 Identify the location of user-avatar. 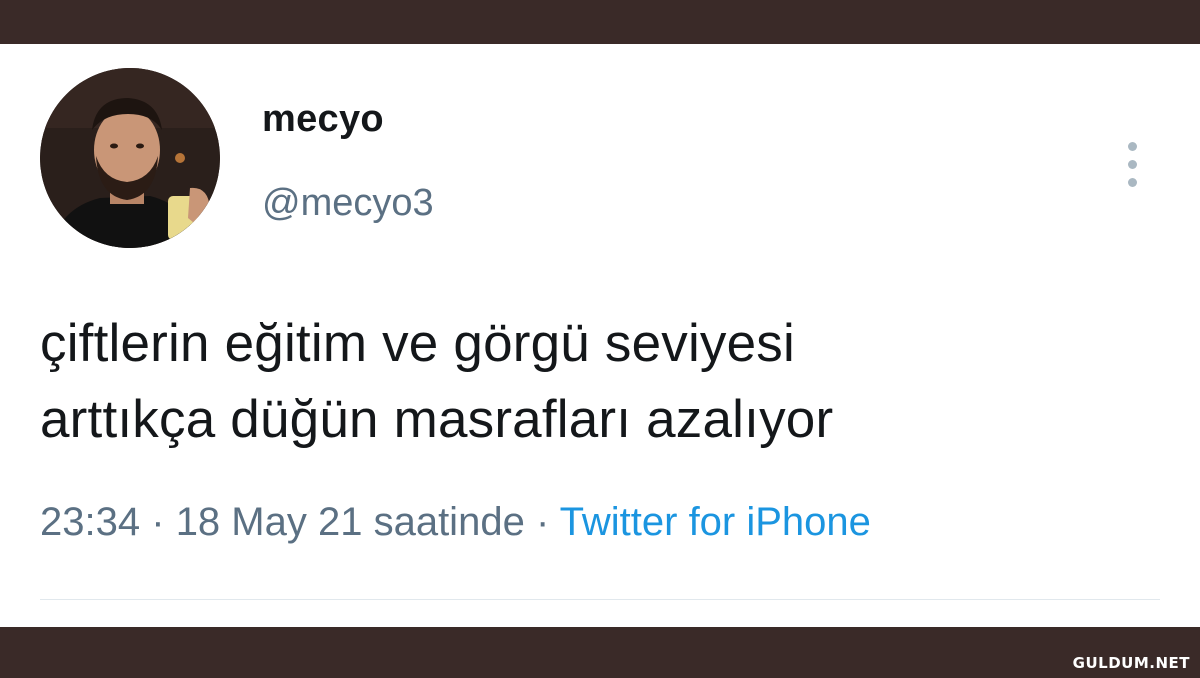
(130, 158).